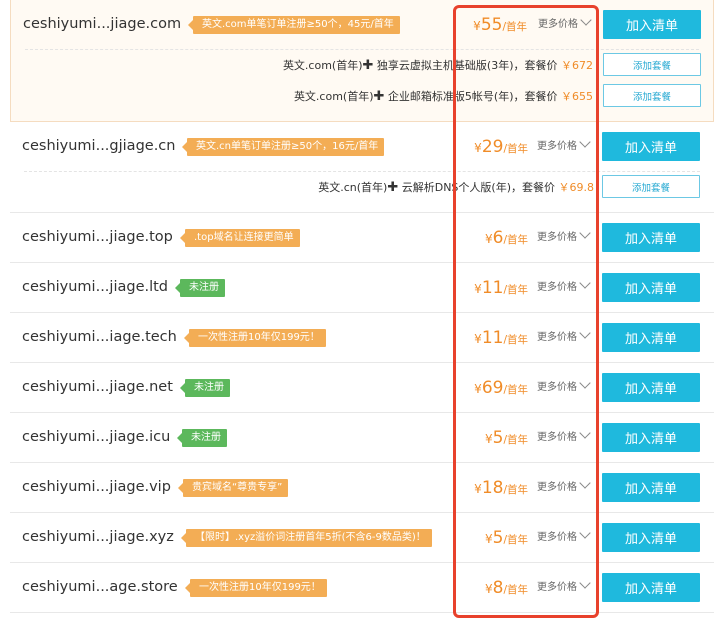  Describe the element at coordinates (492, 488) in the screenshot. I see `price-value: 18` at that location.